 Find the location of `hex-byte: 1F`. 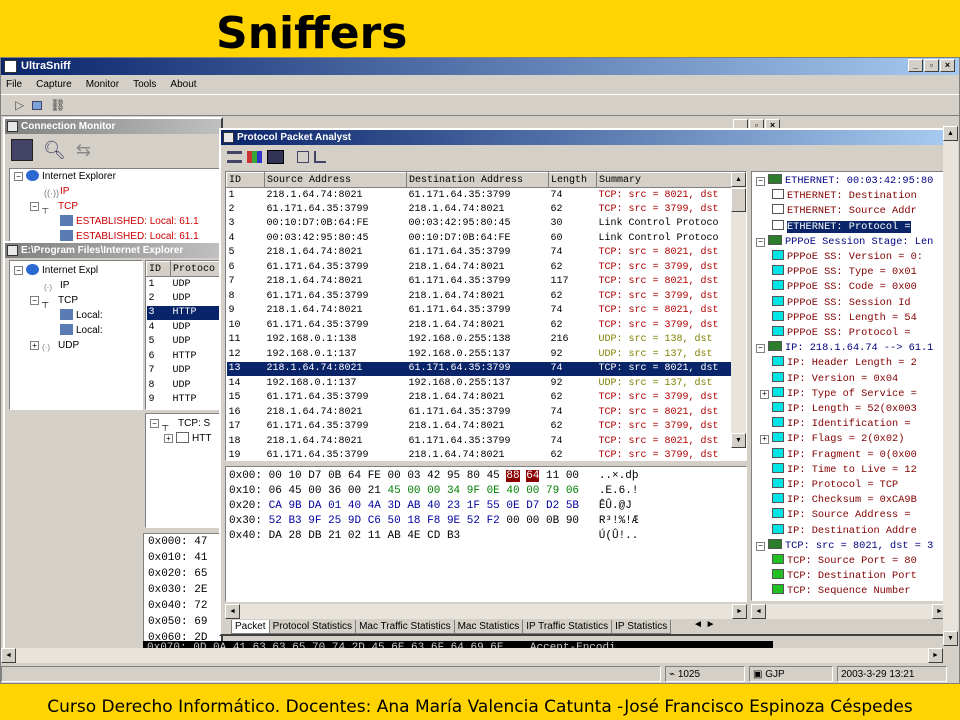

hex-byte: 1F is located at coordinates (473, 506).